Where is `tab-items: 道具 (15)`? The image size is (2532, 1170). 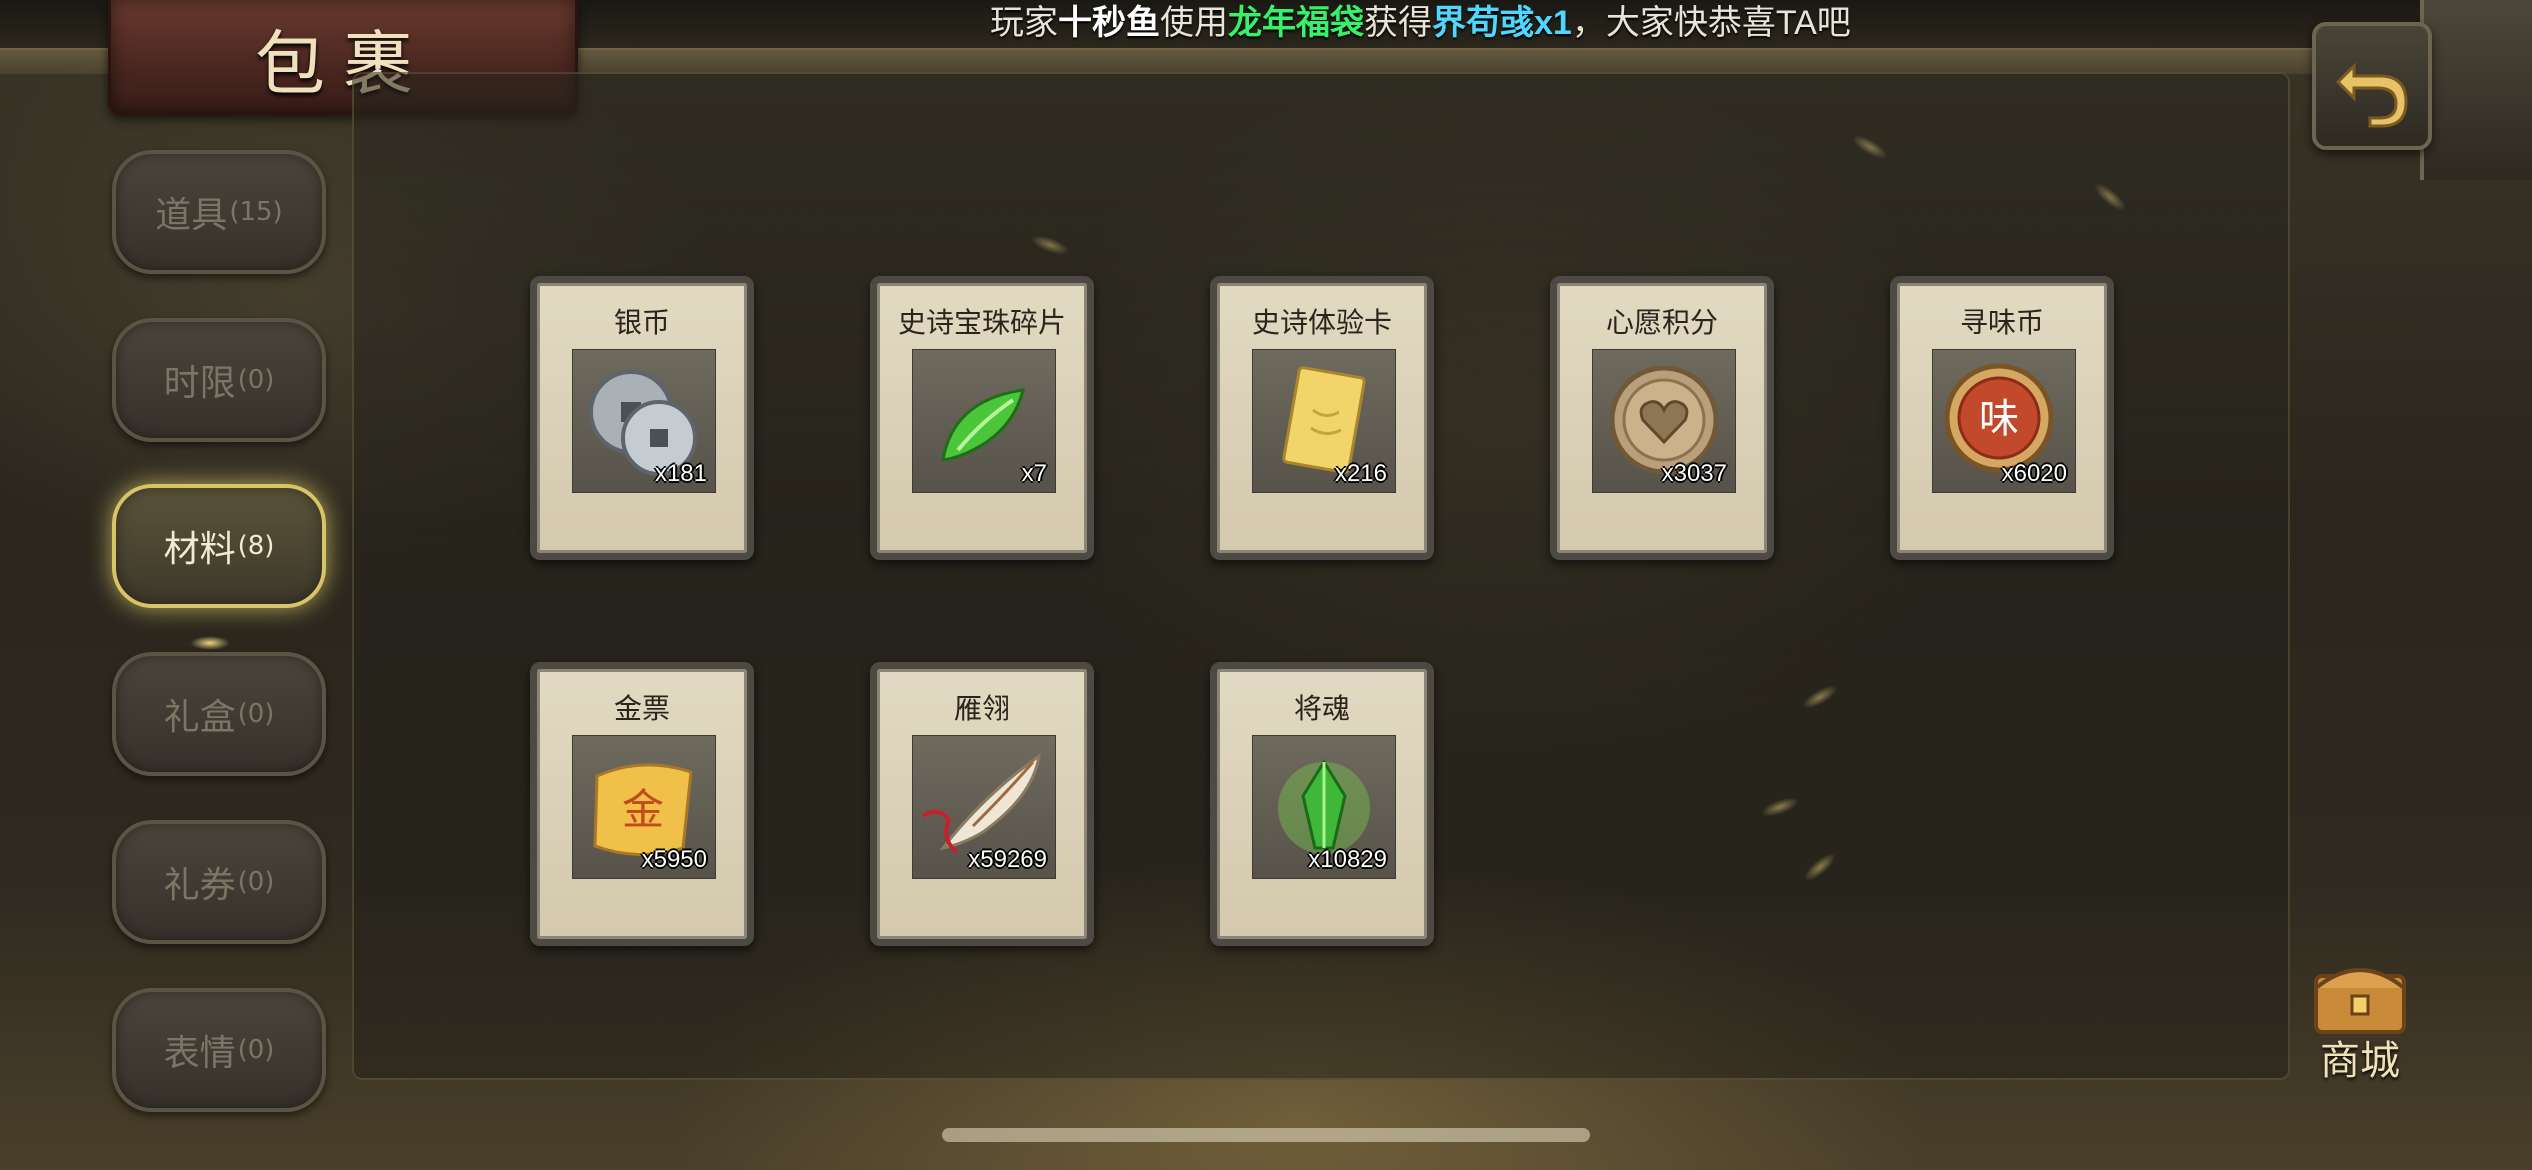 tab-items: 道具 (15) is located at coordinates (219, 212).